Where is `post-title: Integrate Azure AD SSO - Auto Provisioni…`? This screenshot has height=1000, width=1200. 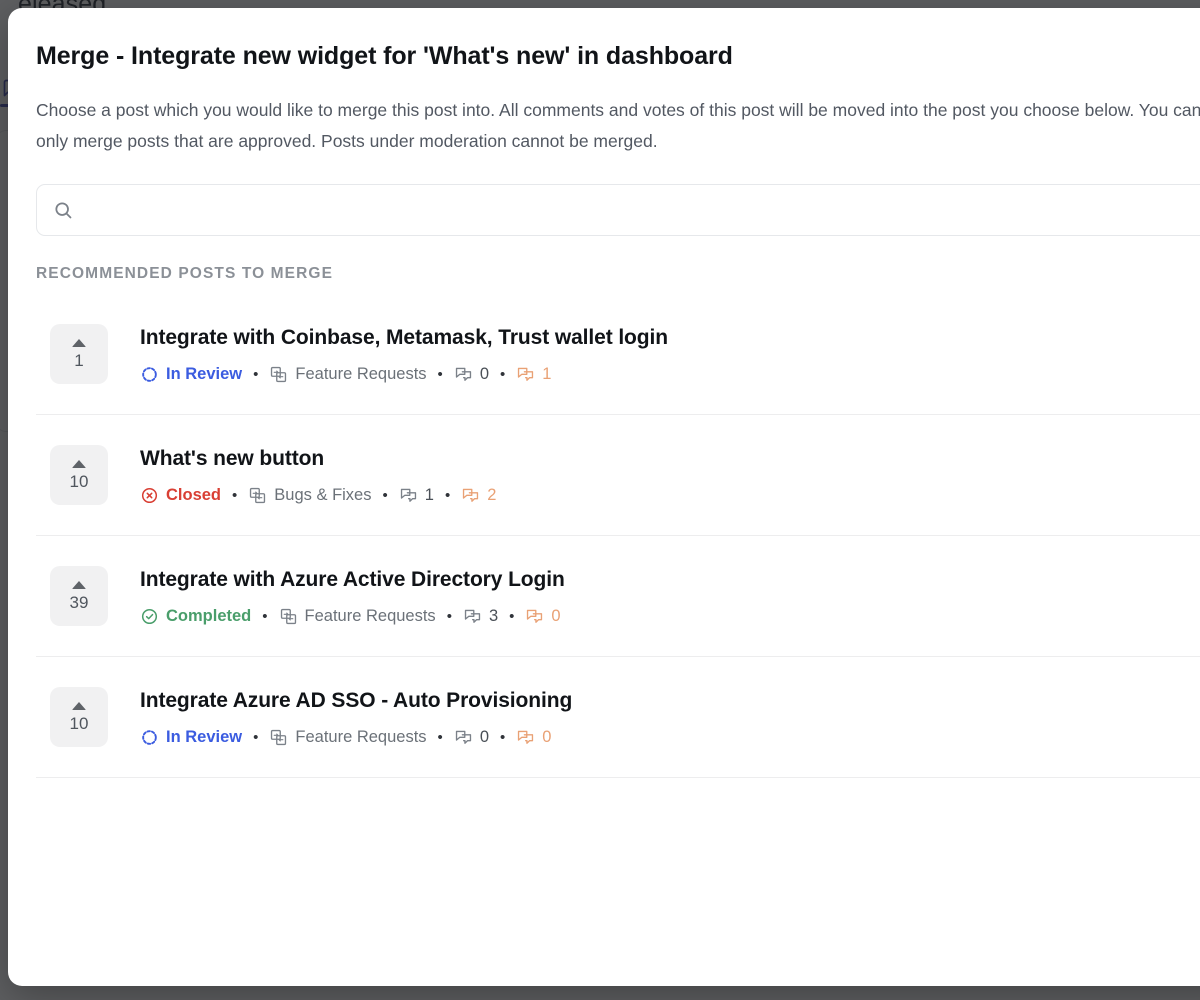
post-title: Integrate Azure AD SSO - Auto Provisioni… is located at coordinates (356, 700).